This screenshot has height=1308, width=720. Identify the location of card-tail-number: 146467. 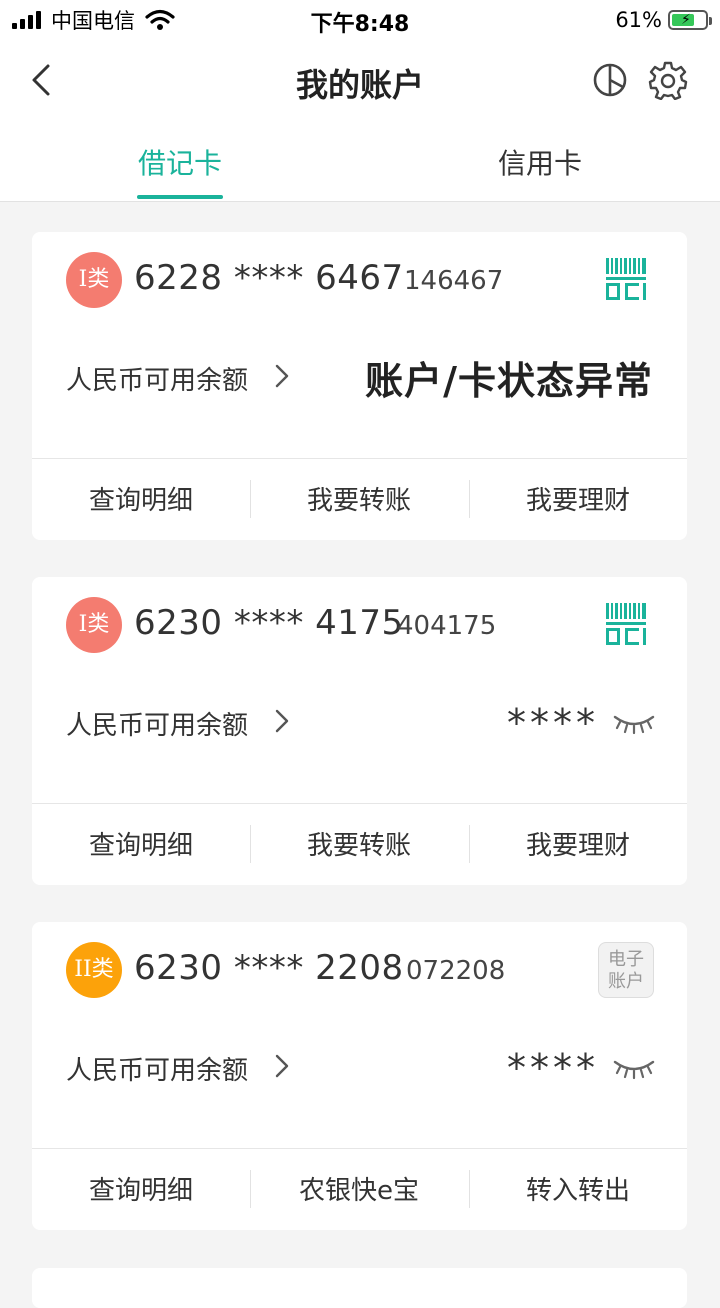
(454, 281).